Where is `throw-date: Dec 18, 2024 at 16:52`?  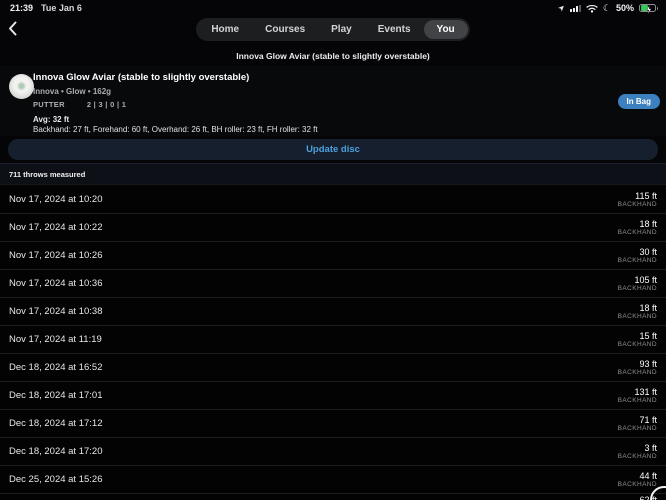
throw-date: Dec 18, 2024 at 16:52 is located at coordinates (56, 367).